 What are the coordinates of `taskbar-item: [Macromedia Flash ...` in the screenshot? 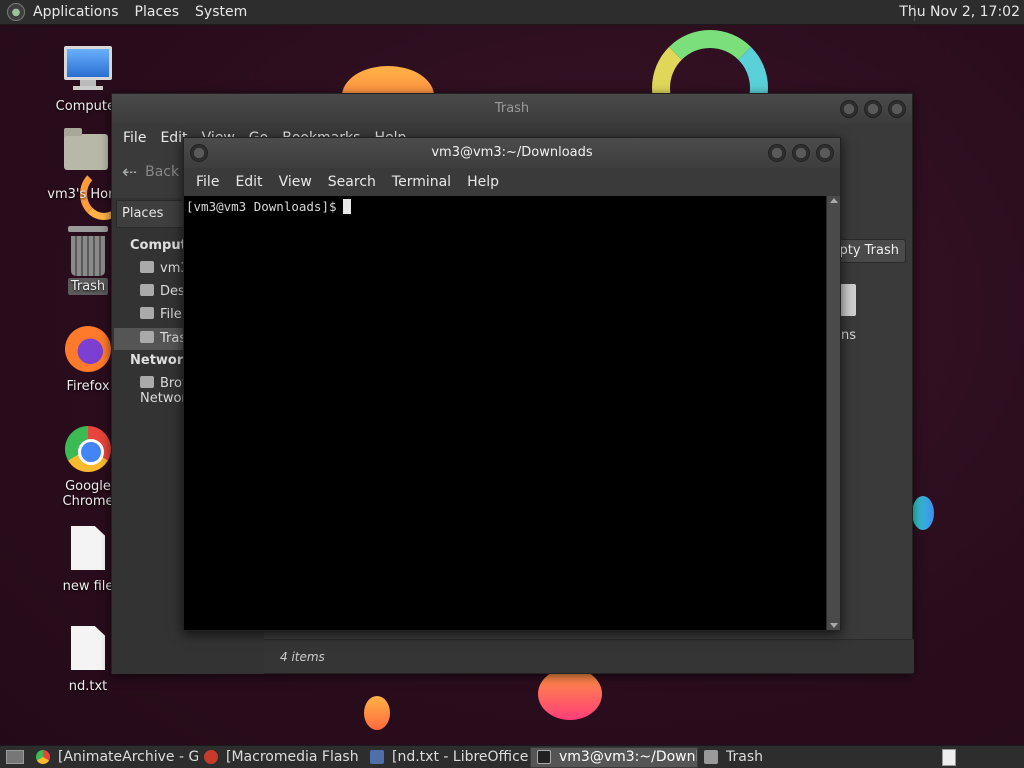 It's located at (281, 757).